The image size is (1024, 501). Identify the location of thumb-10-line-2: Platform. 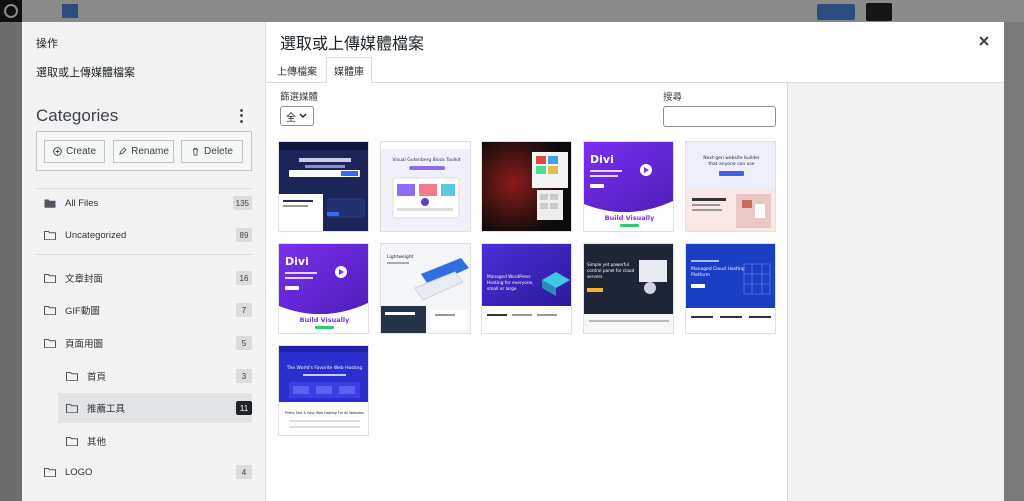
(700, 275).